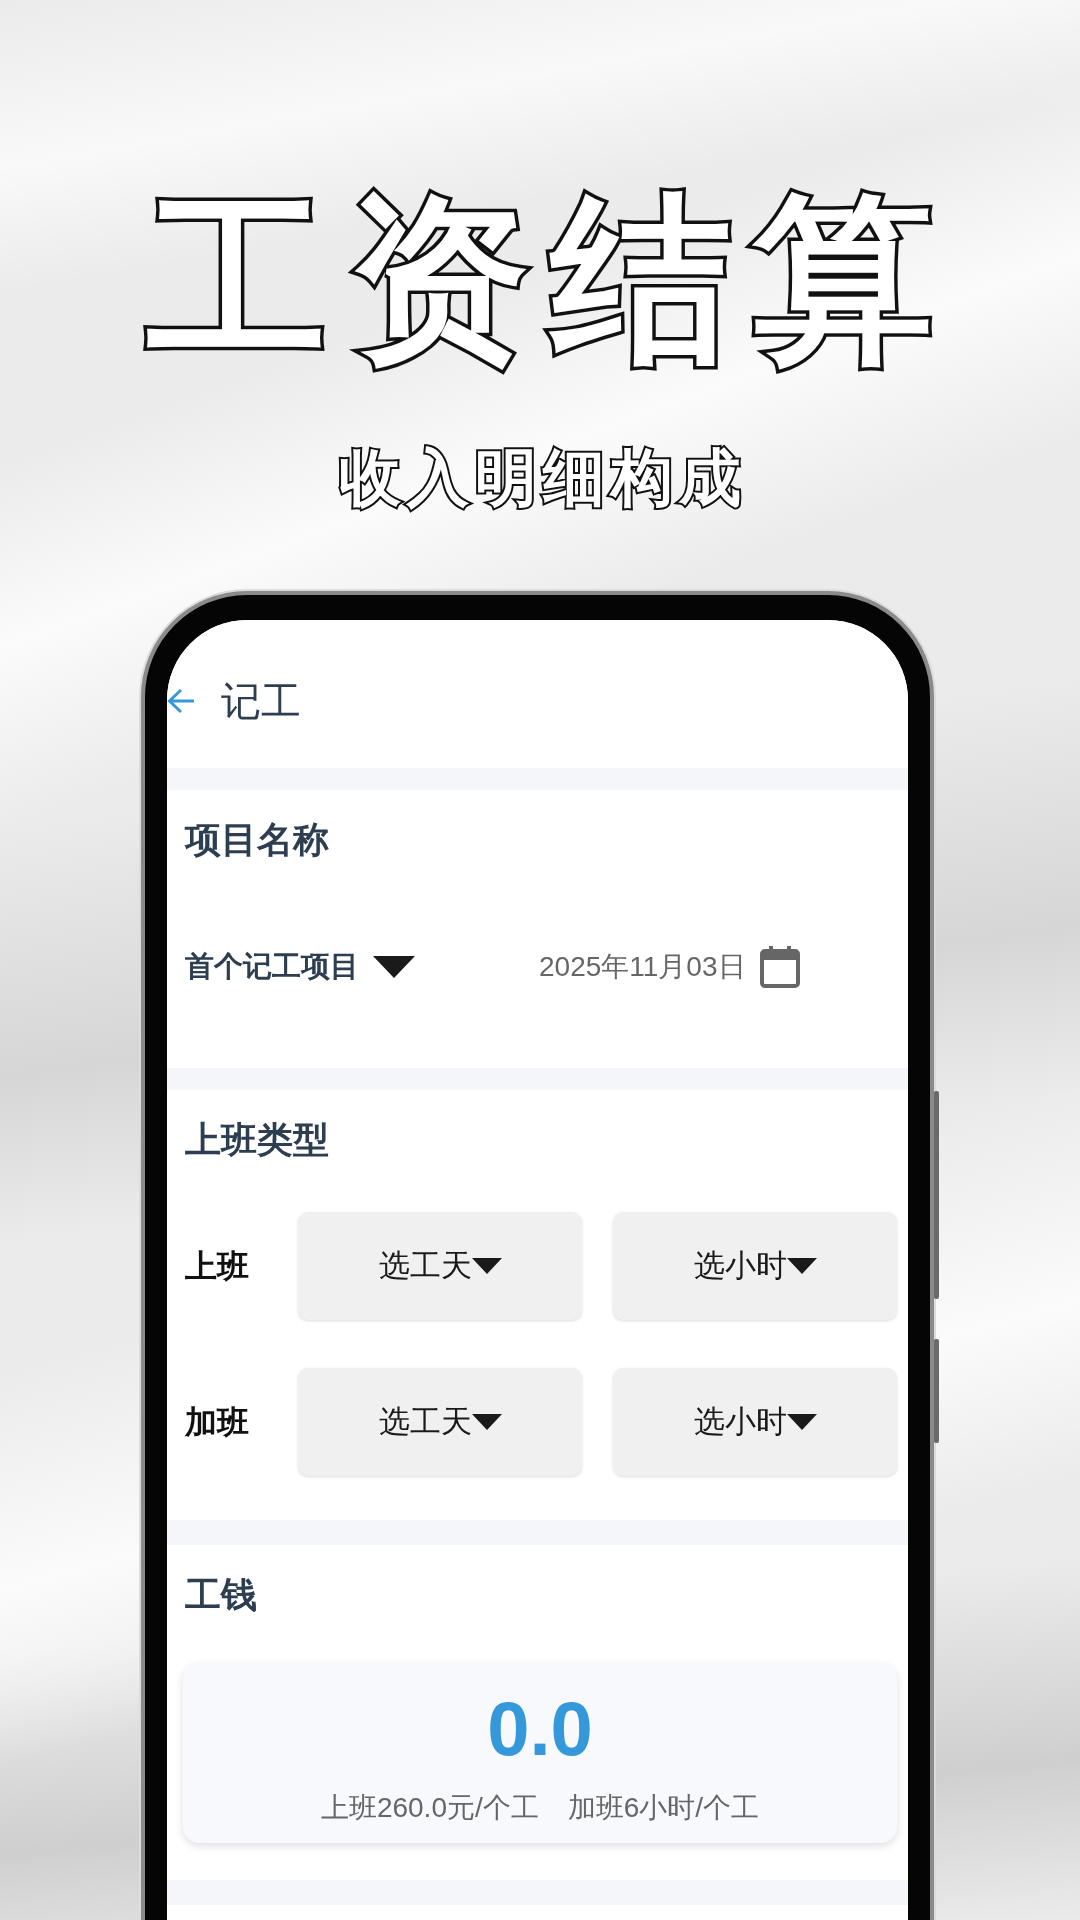 Image resolution: width=1080 pixels, height=1920 pixels. I want to click on section-heading: 工钱, so click(221, 1595).